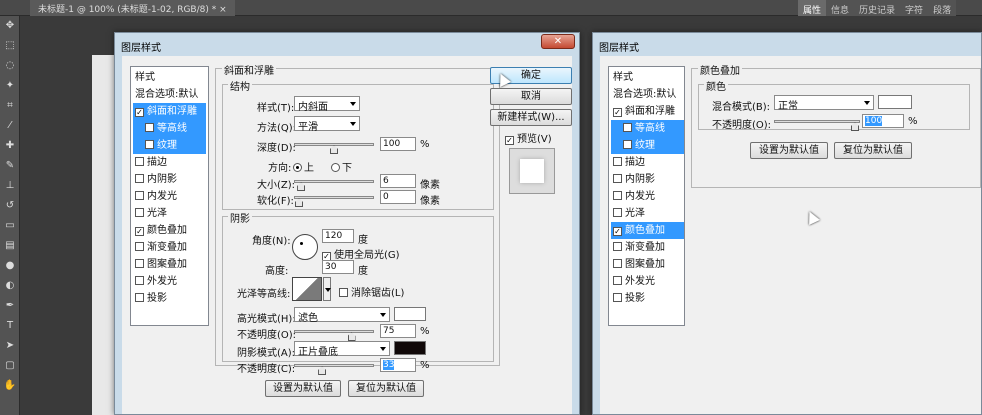 This screenshot has width=982, height=415. Describe the element at coordinates (10, 385) in the screenshot. I see `hand-tool-icon: ✋` at that location.